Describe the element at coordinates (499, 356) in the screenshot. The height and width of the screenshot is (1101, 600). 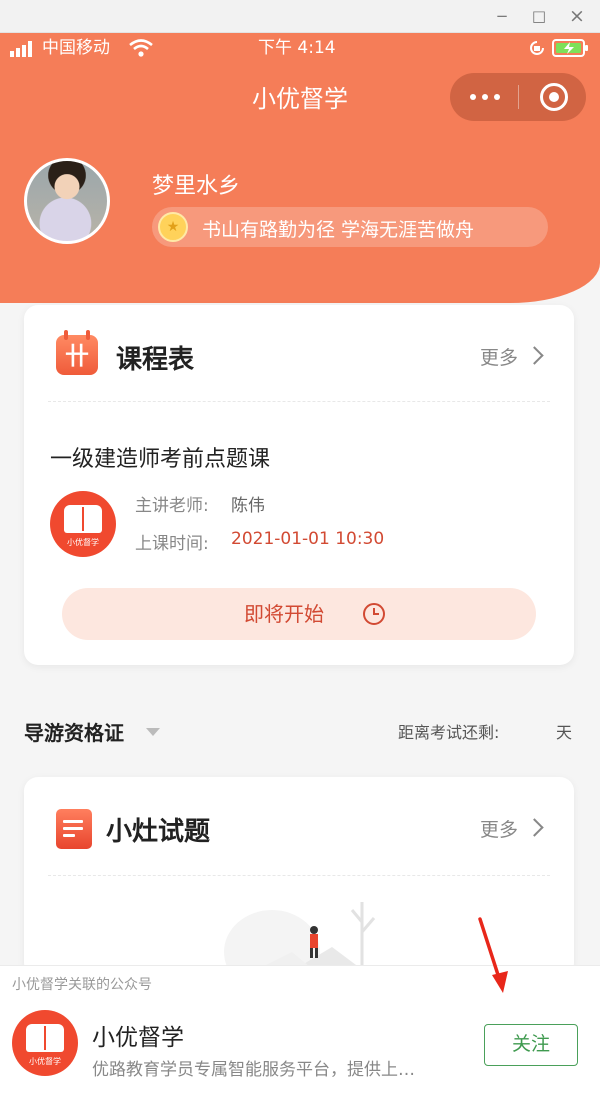
I see `schedule-more-link: 更多` at that location.